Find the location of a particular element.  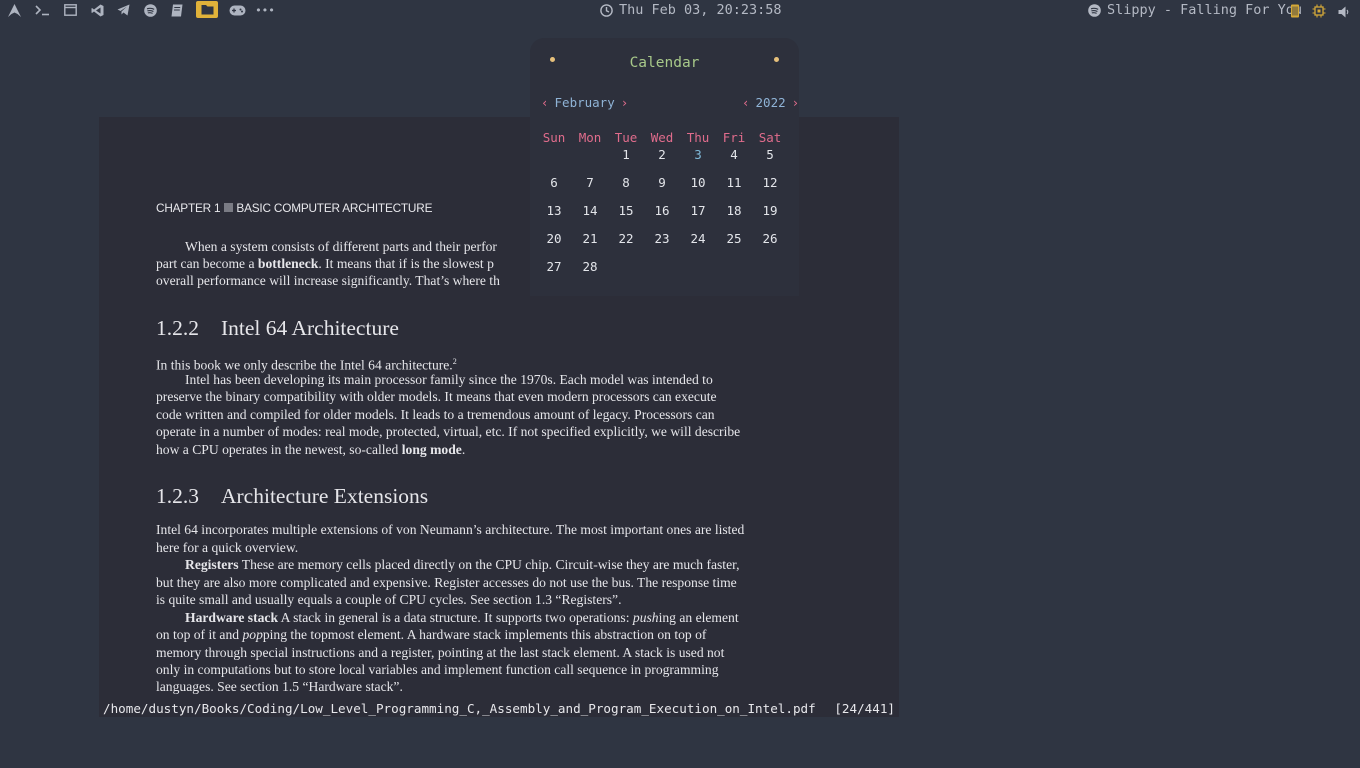

bold-term: Hardware stack is located at coordinates (232, 617).